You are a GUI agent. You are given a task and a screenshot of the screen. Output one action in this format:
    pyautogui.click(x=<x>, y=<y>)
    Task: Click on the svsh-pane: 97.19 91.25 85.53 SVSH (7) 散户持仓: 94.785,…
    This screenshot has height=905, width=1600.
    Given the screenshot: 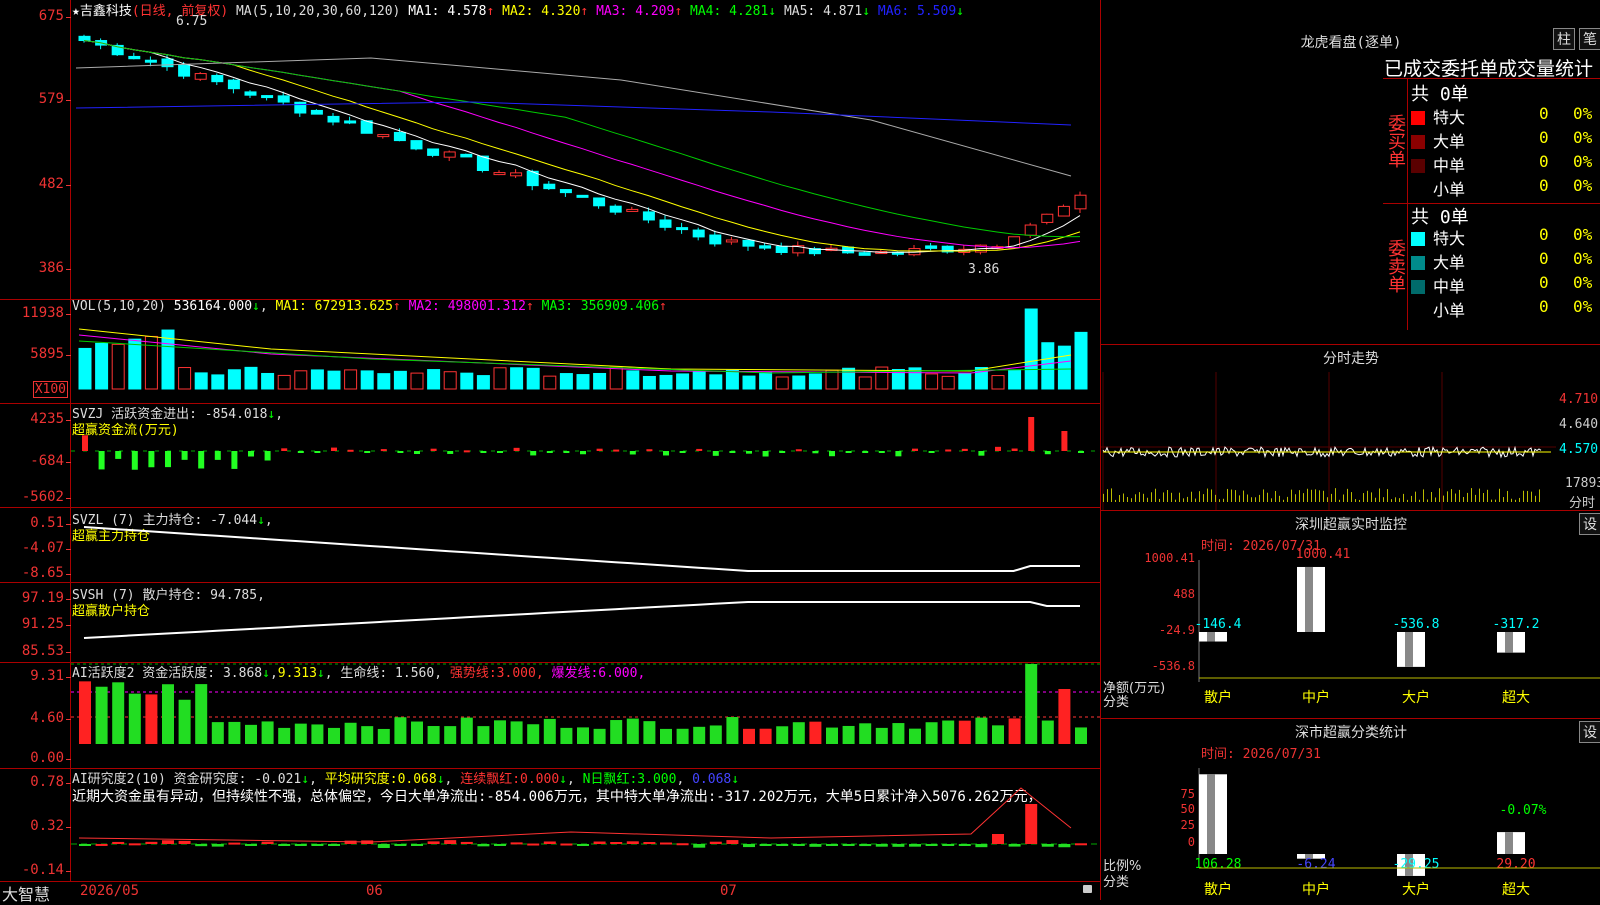 What is the action you would take?
    pyautogui.click(x=550, y=622)
    